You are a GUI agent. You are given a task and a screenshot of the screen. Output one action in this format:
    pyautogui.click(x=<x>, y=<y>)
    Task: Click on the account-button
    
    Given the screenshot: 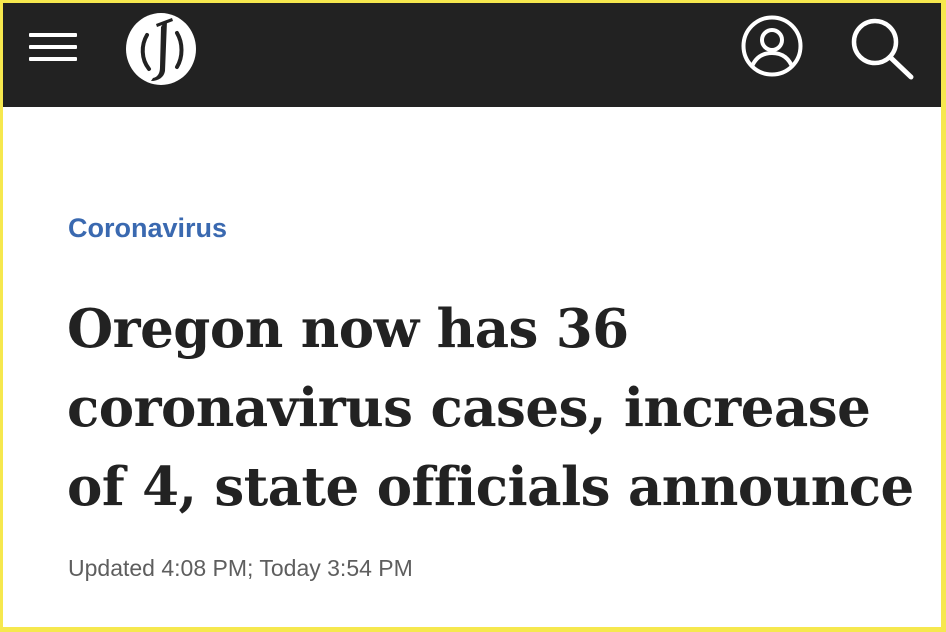 What is the action you would take?
    pyautogui.click(x=772, y=46)
    